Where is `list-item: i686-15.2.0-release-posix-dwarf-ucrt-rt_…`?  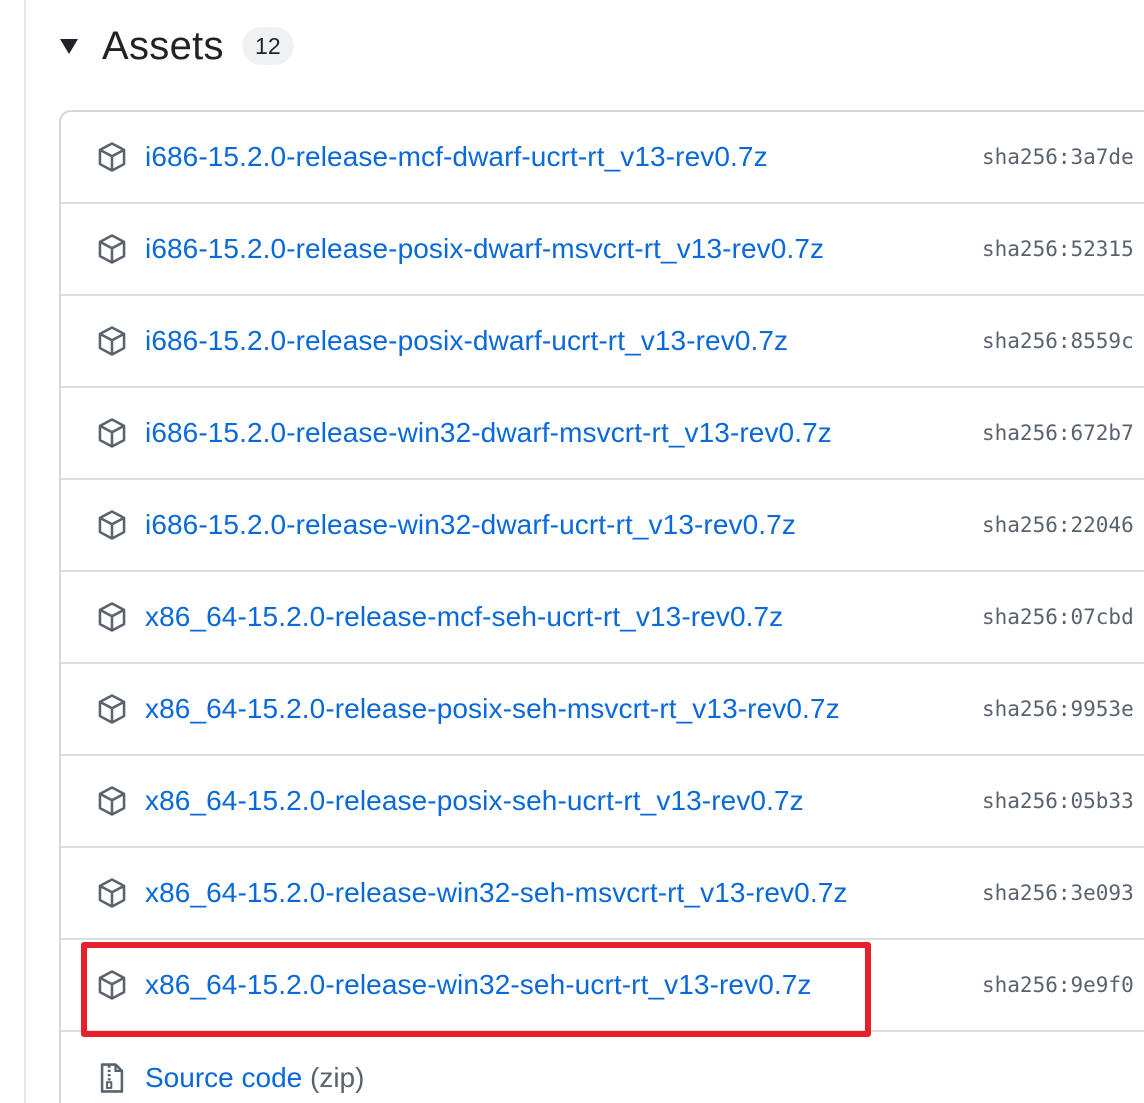
list-item: i686-15.2.0-release-posix-dwarf-ucrt-rt_… is located at coordinates (602, 342).